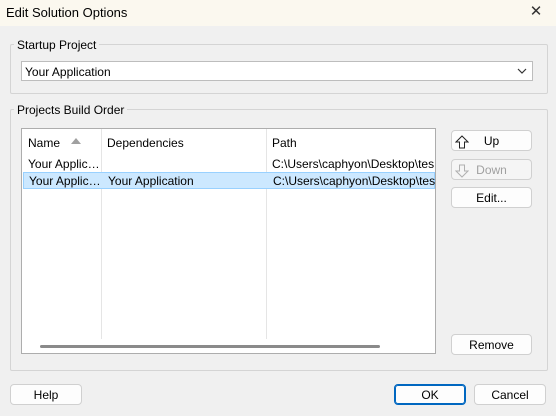 Image resolution: width=556 pixels, height=416 pixels. What do you see at coordinates (76, 141) in the screenshot?
I see `sort-ascending-icon` at bounding box center [76, 141].